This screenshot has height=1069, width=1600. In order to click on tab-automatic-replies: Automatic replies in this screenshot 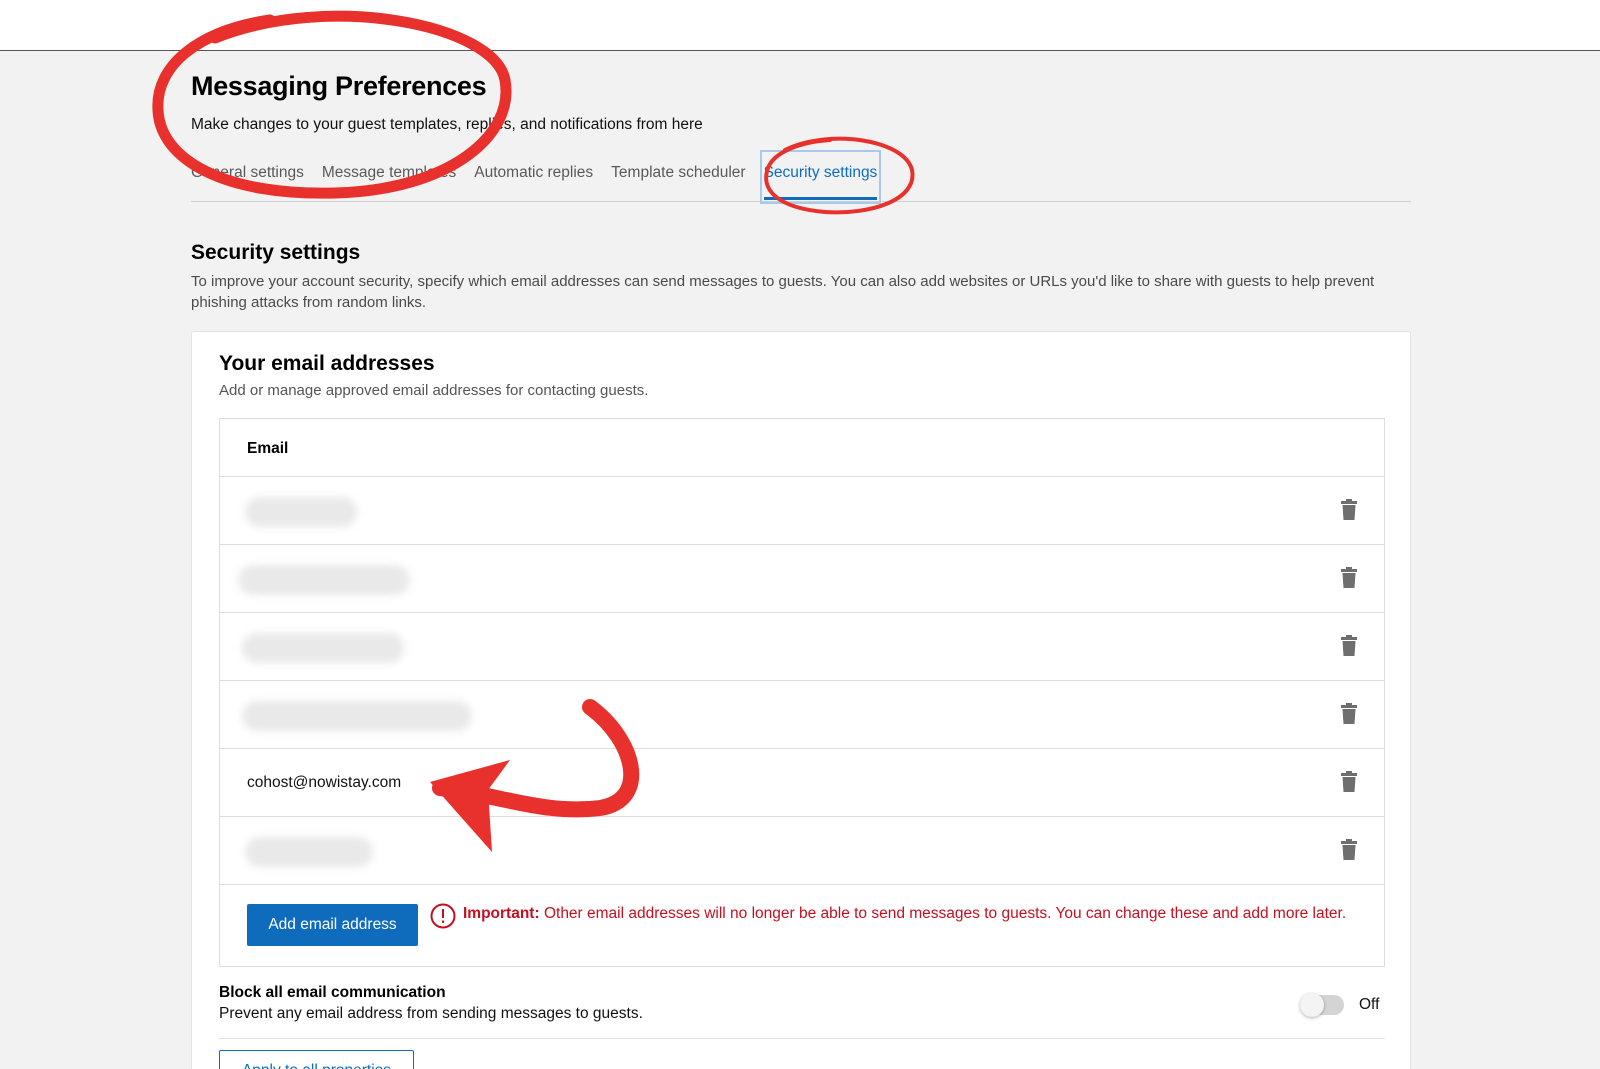, I will do `click(533, 178)`.